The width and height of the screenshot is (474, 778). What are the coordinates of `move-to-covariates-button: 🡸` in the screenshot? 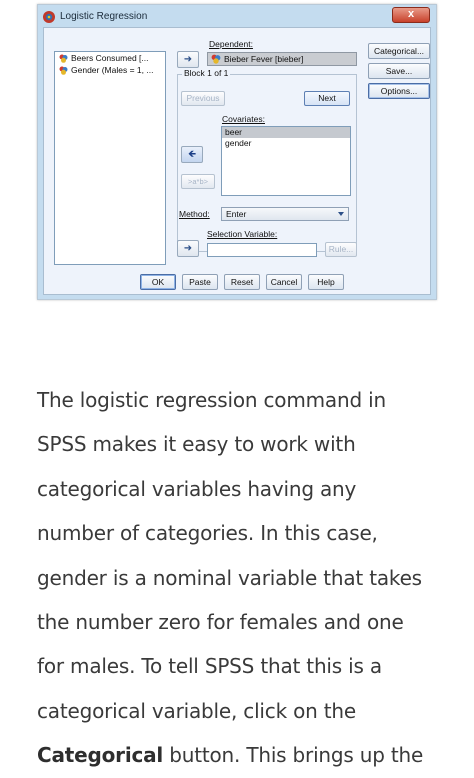 It's located at (192, 154).